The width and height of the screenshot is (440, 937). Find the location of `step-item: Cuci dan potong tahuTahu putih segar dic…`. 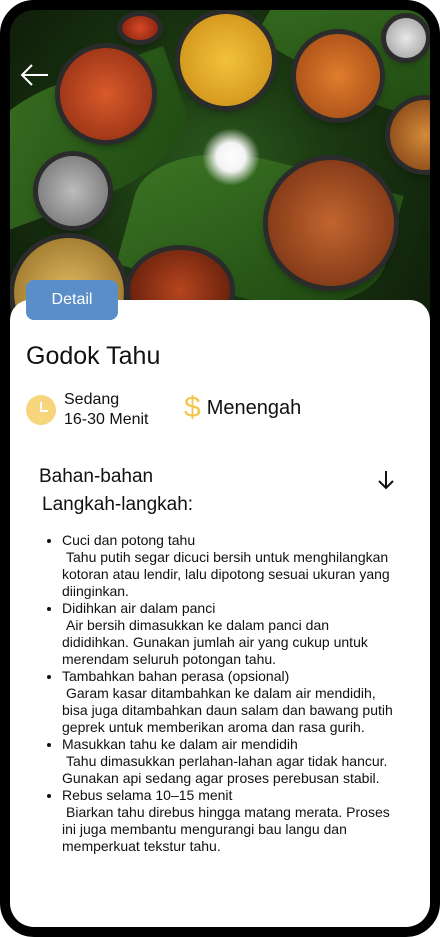

step-item: Cuci dan potong tahuTahu putih segar dic… is located at coordinates (230, 566).